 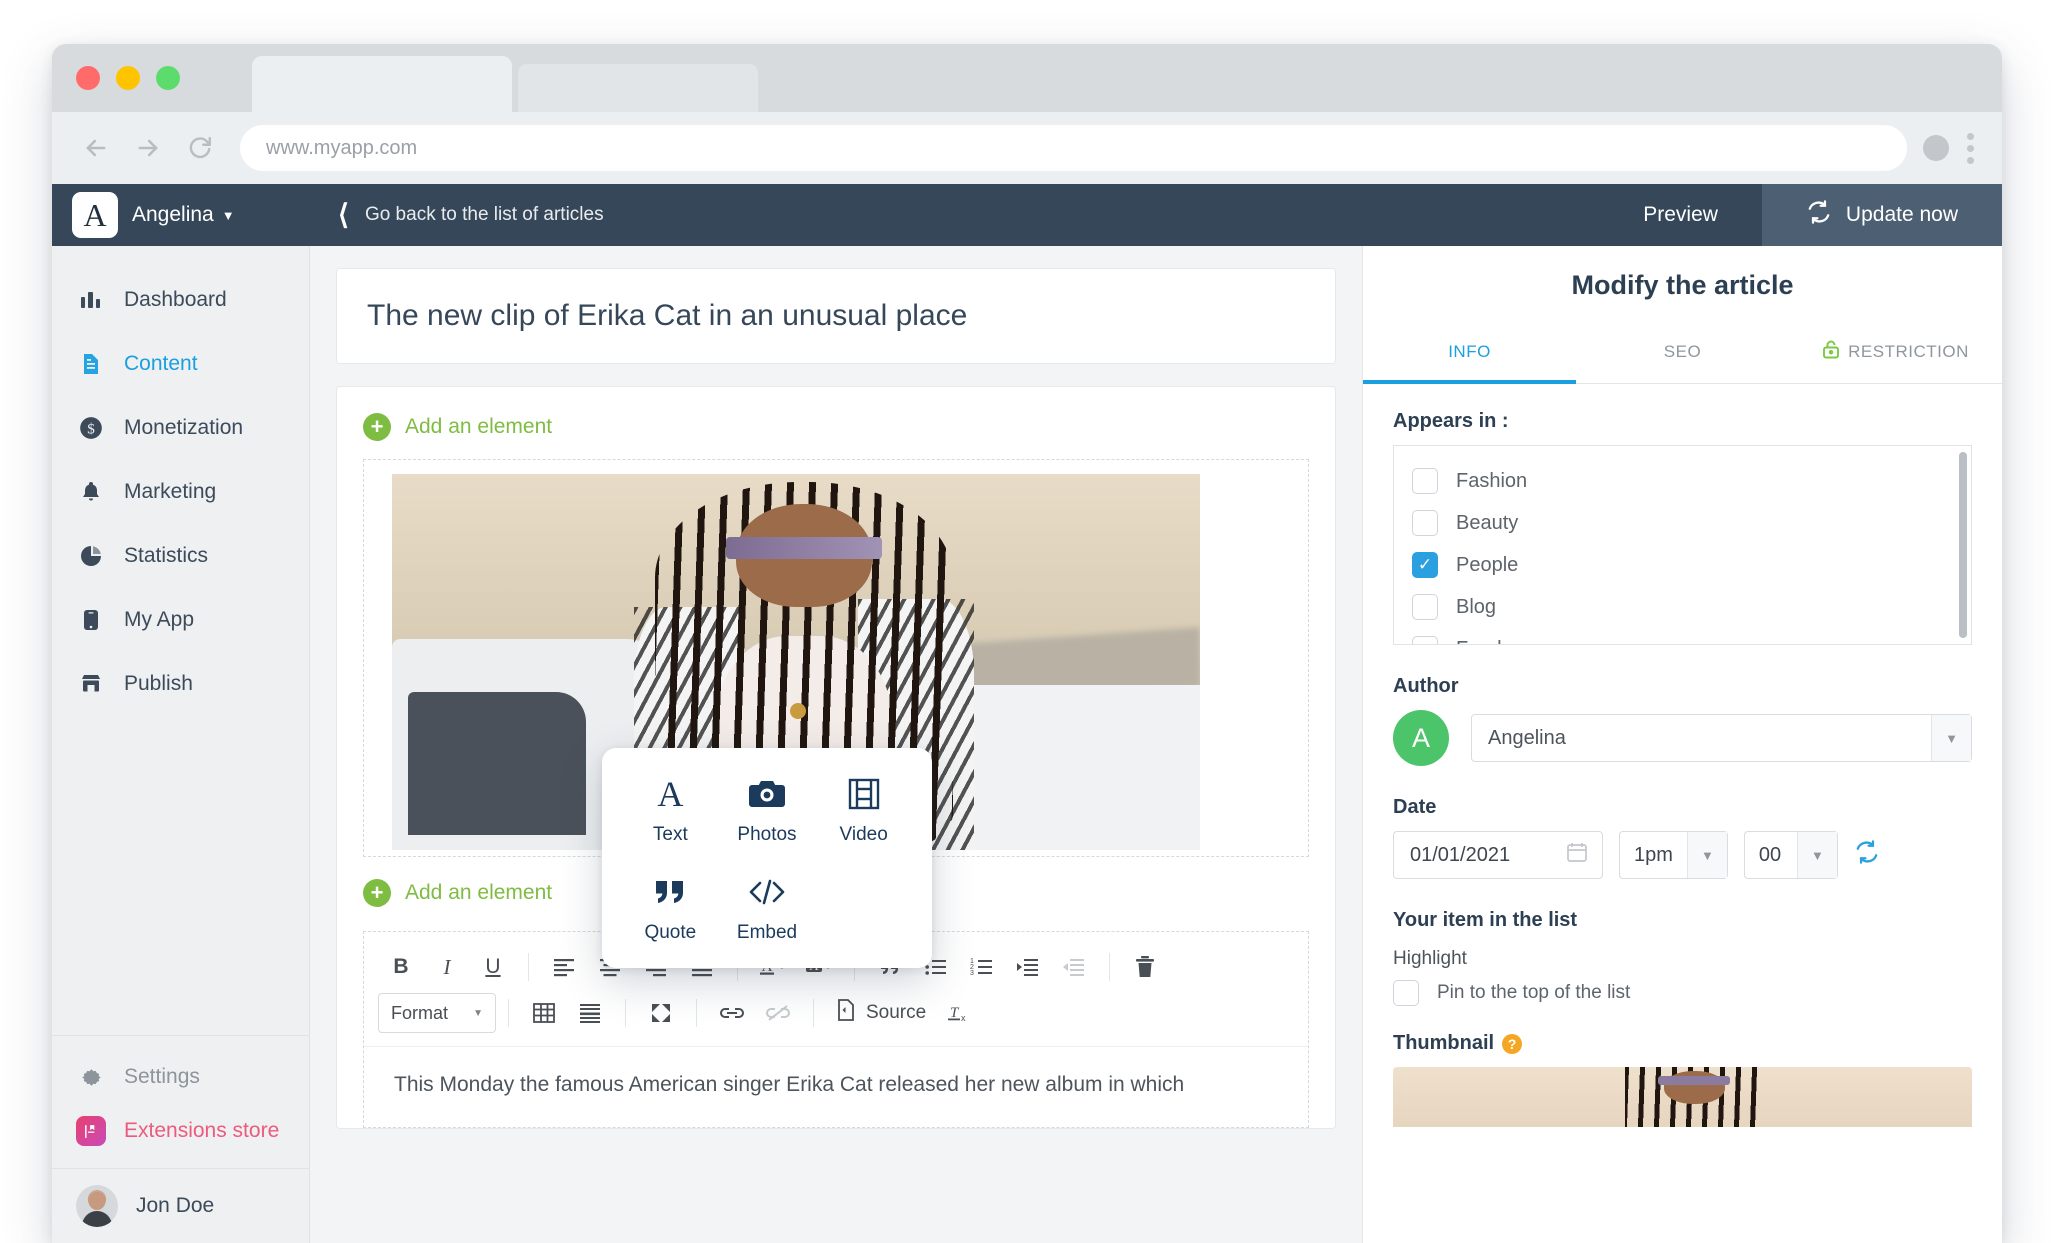 I want to click on minute-select: 00 ▼, so click(x=1790, y=855).